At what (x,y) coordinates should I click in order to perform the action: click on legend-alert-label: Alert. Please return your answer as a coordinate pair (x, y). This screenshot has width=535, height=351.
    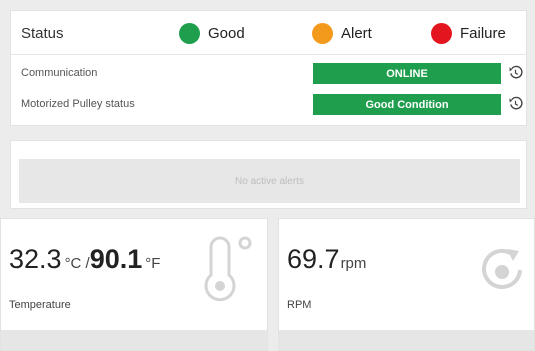
    Looking at the image, I should click on (356, 33).